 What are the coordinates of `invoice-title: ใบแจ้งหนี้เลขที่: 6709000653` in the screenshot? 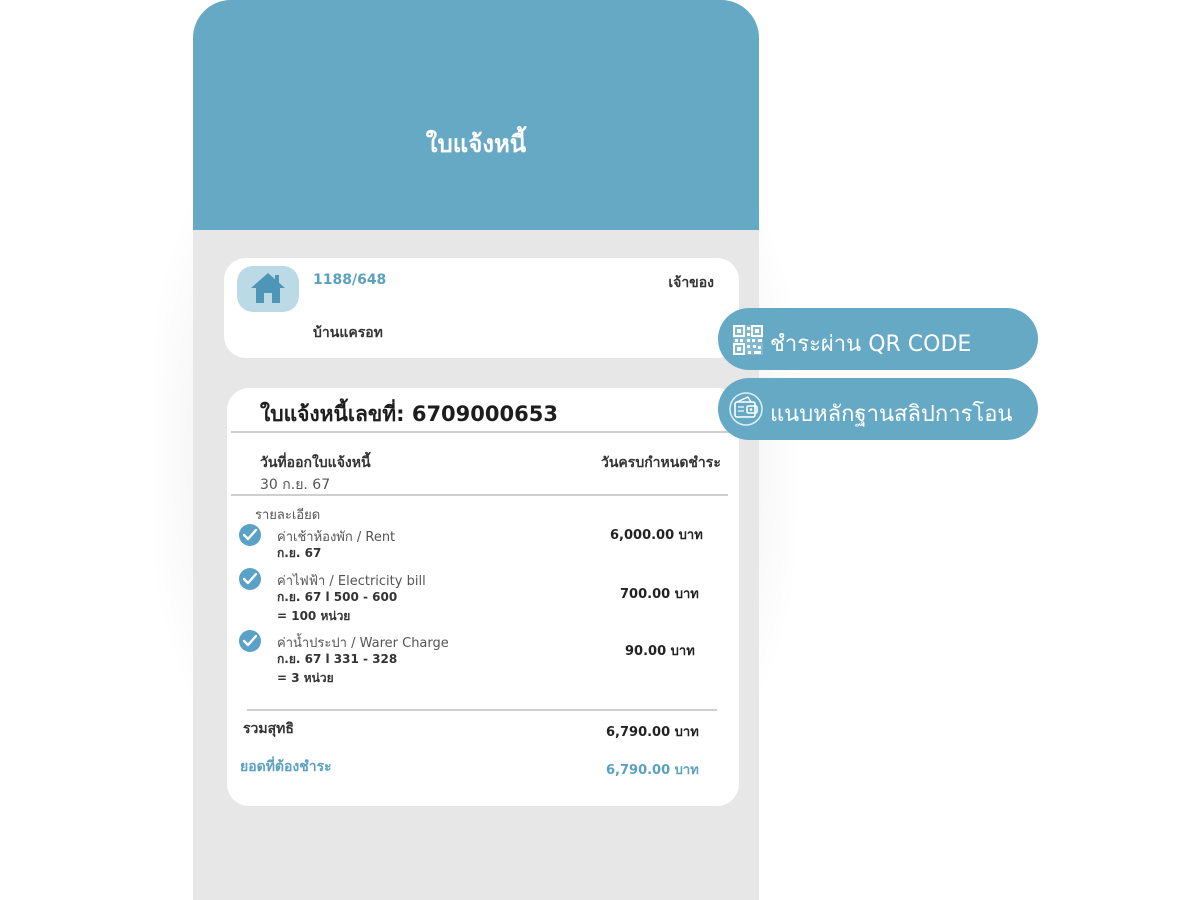 It's located at (409, 414).